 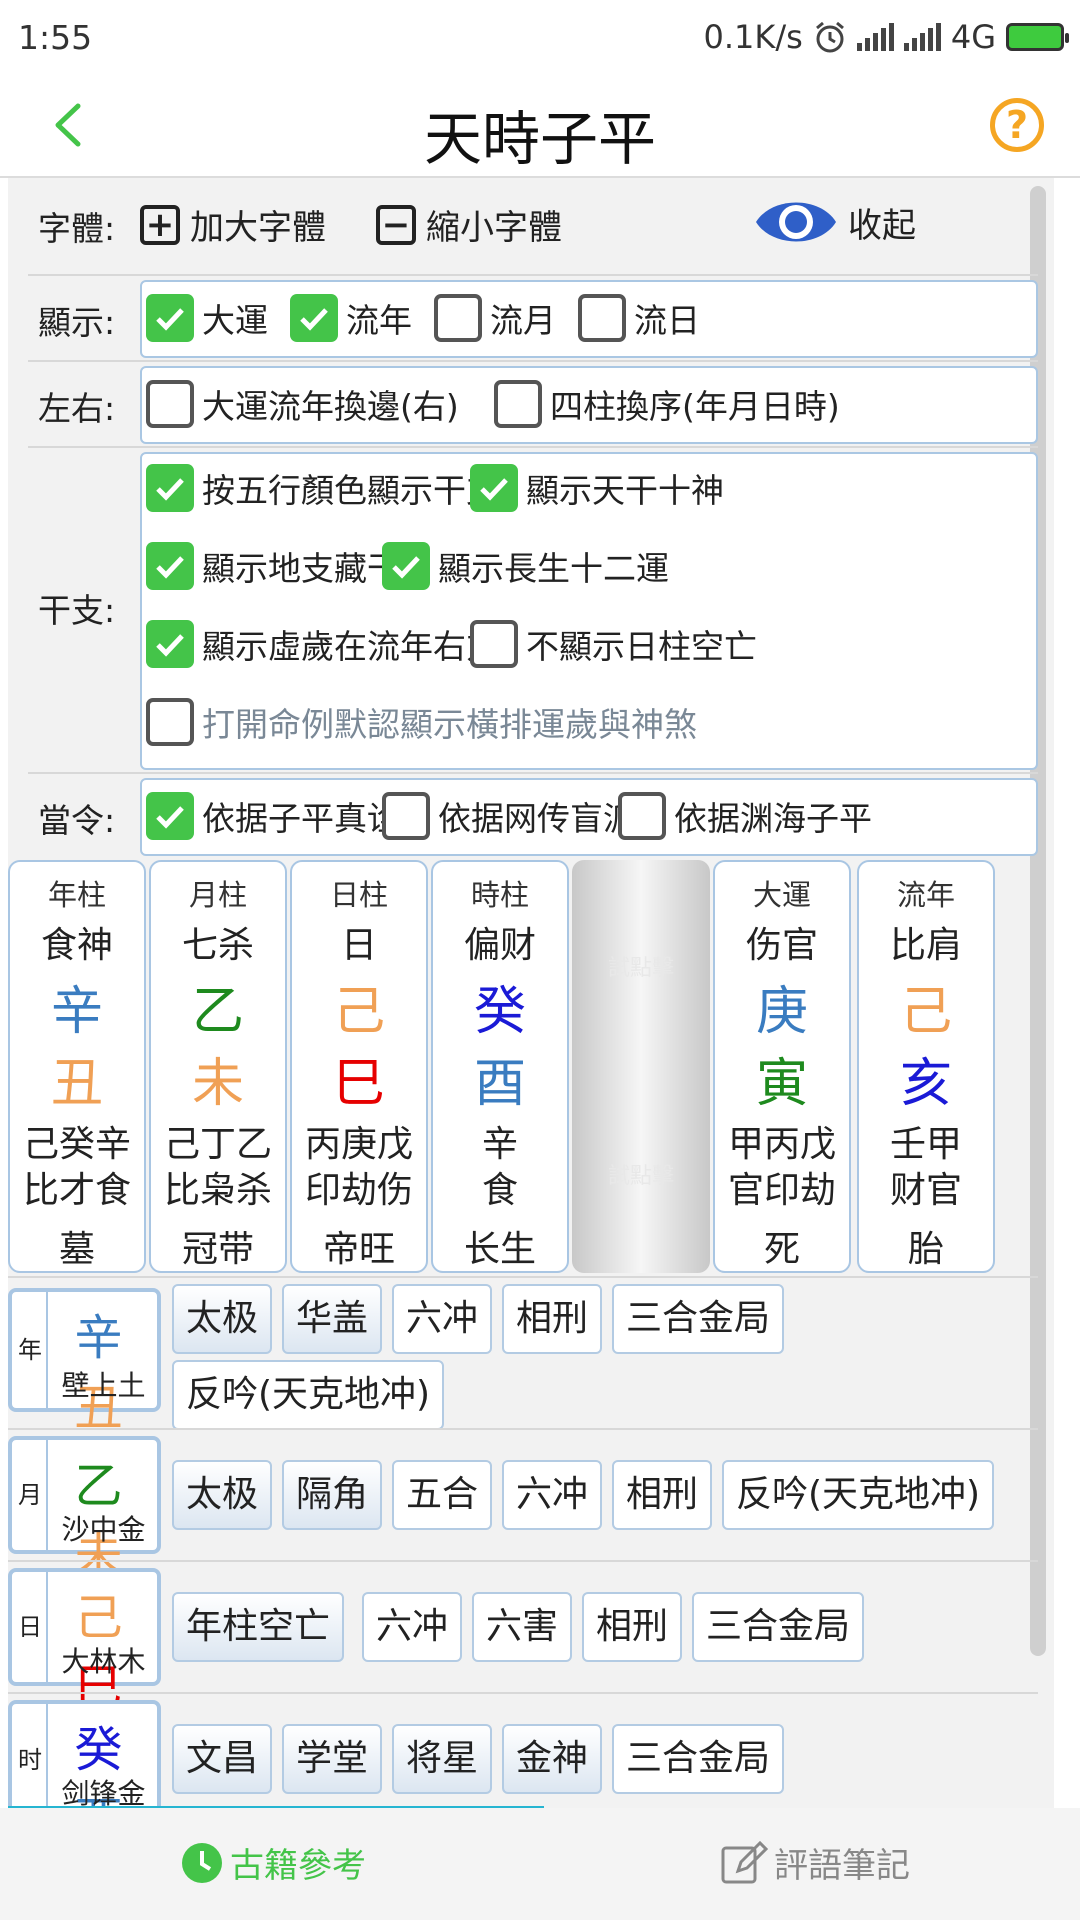 I want to click on page-title: 天時子平, so click(x=539, y=139).